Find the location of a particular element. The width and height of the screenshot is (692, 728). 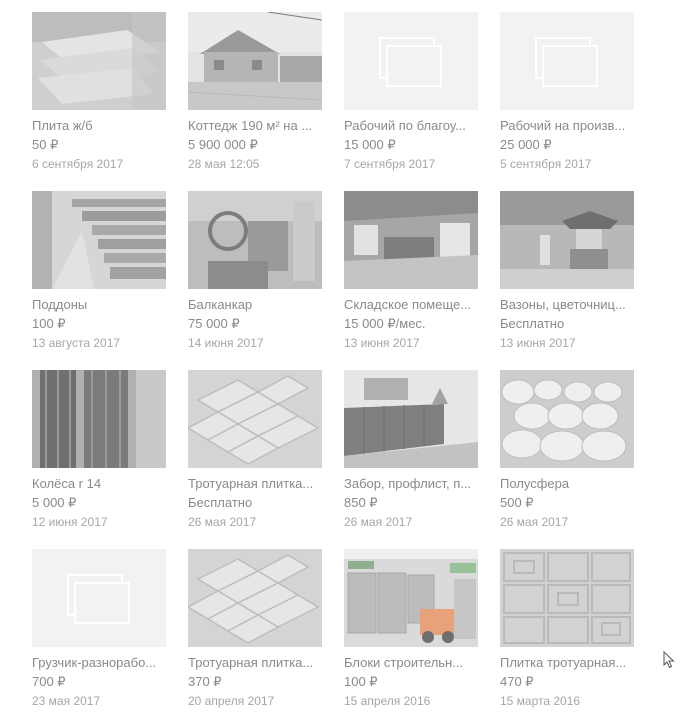

listing-date: 28 мая 12:05 is located at coordinates (224, 164).